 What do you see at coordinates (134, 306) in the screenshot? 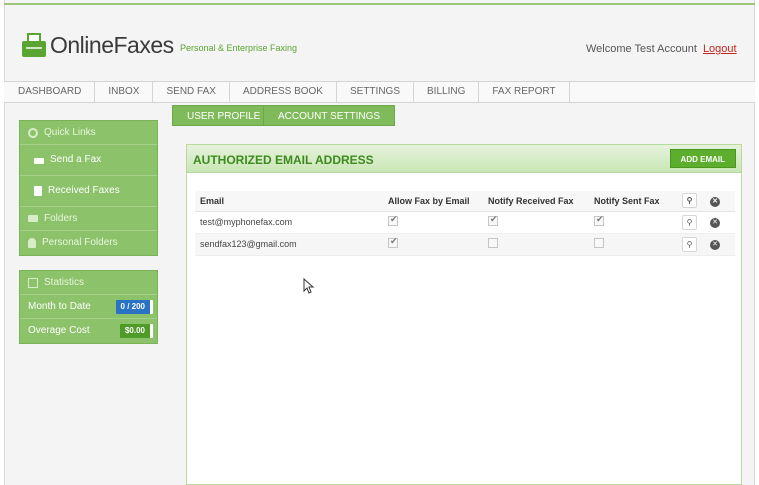
I see `month-to-date-badge: 0 / 200` at bounding box center [134, 306].